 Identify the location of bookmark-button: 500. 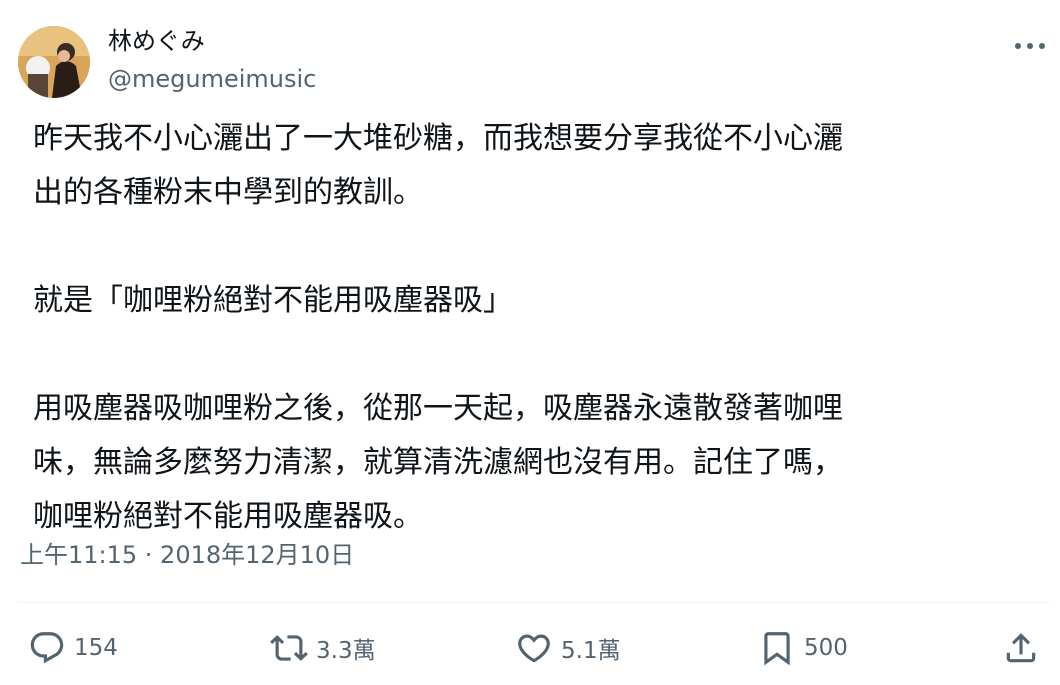
(803, 648).